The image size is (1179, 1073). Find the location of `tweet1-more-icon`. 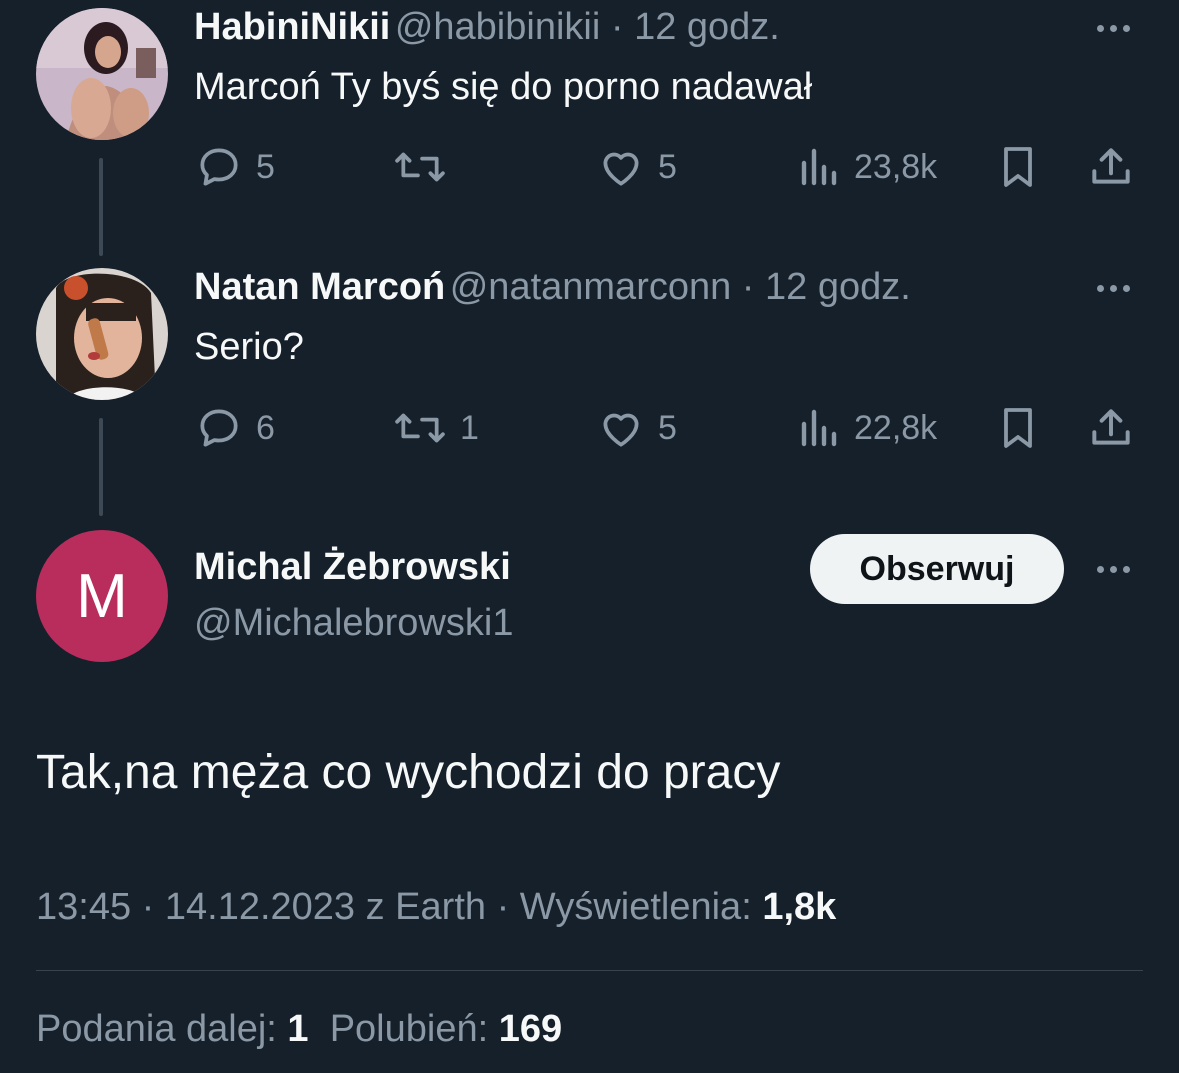

tweet1-more-icon is located at coordinates (1119, 28).